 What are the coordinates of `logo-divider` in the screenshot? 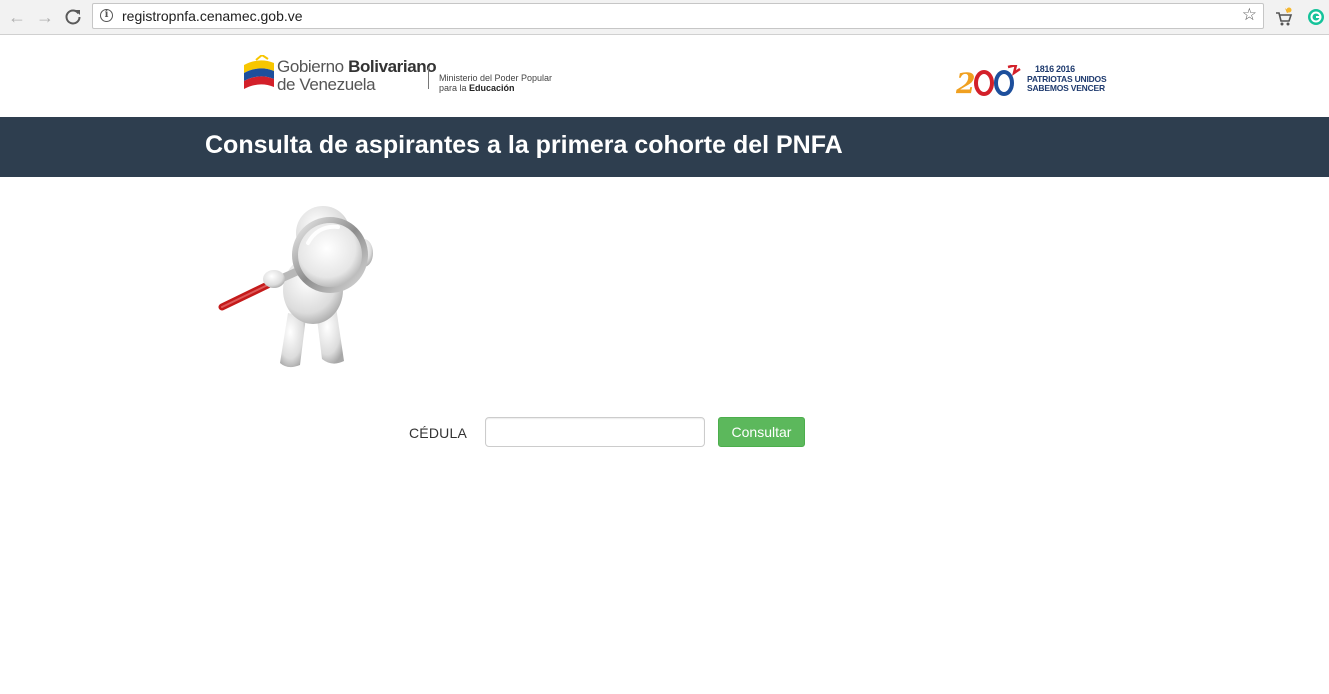 It's located at (428, 78).